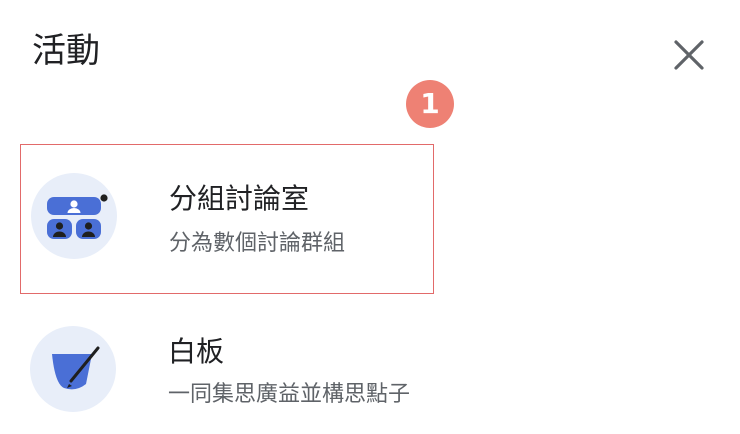 The height and width of the screenshot is (434, 740). I want to click on close-button, so click(688, 56).